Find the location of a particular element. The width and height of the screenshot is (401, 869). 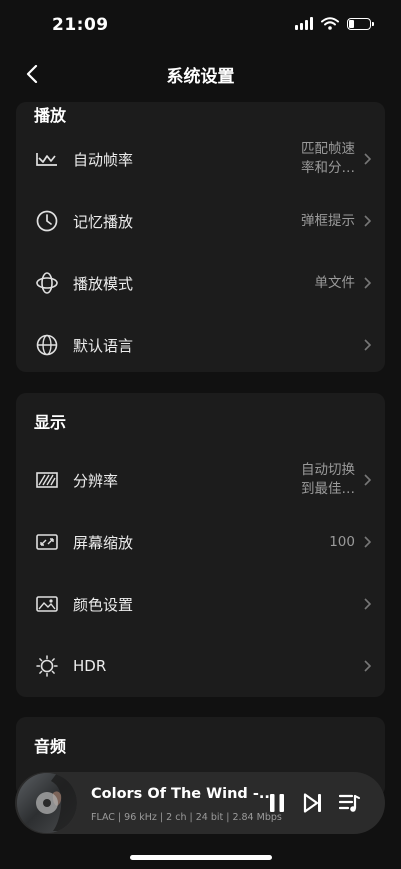

playlist-button is located at coordinates (350, 803).